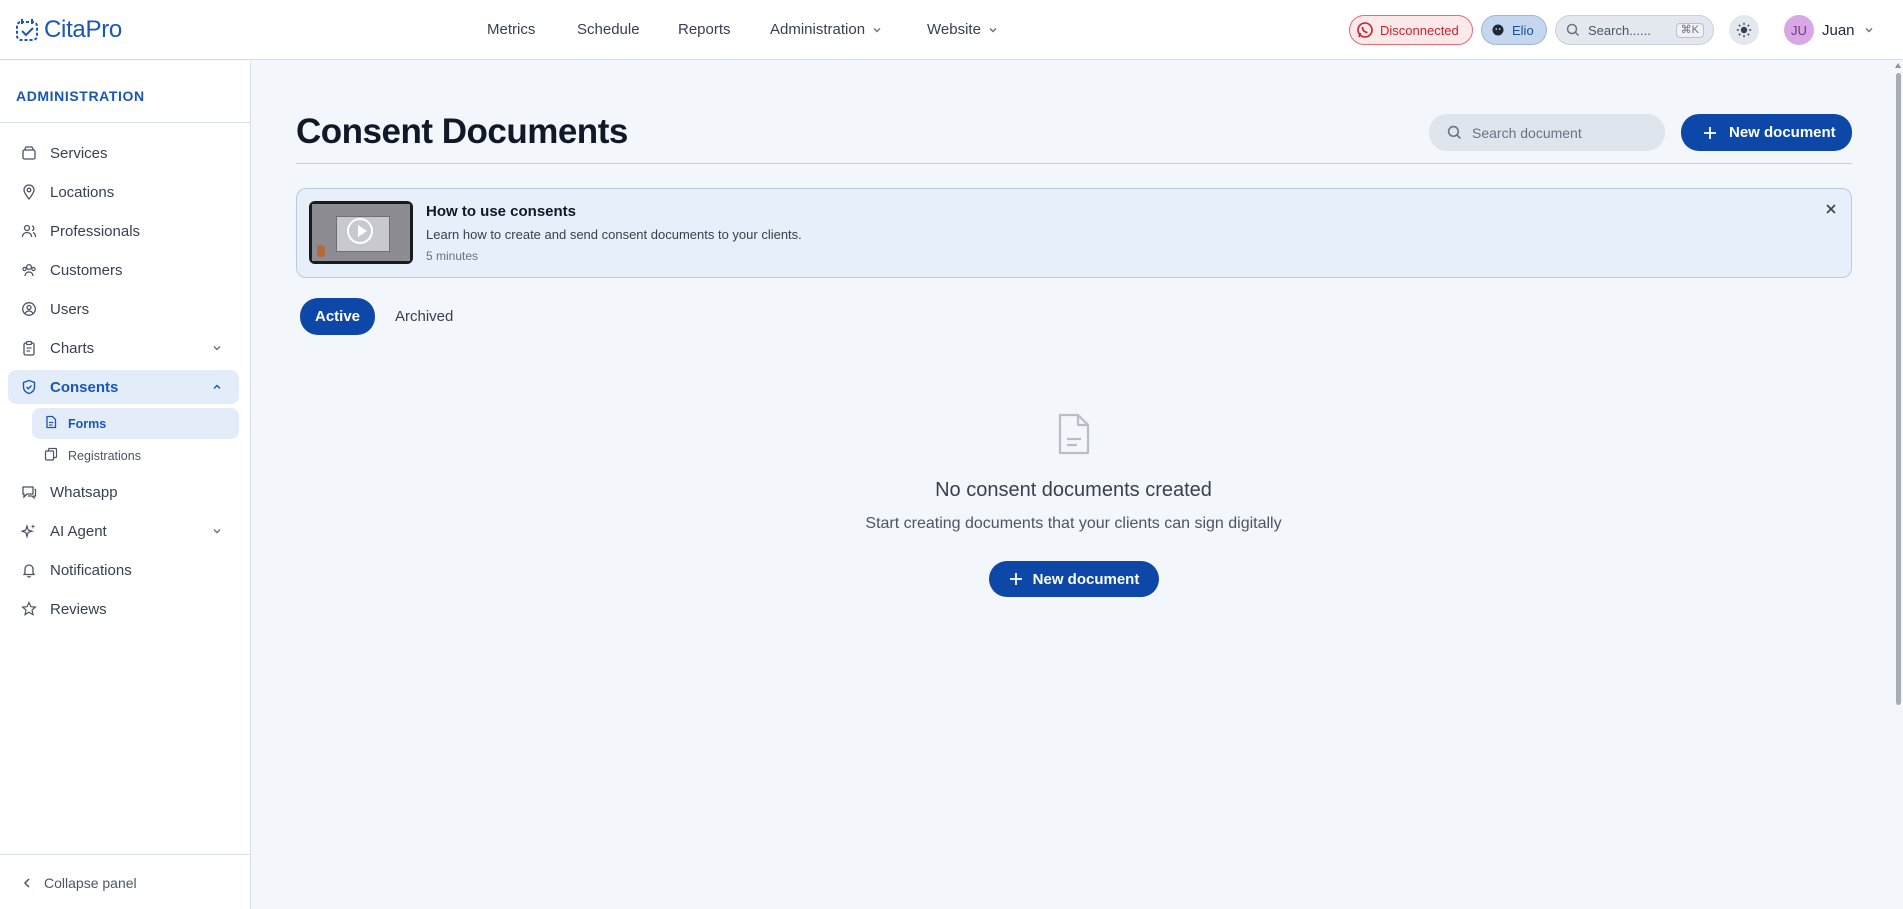 The image size is (1903, 909). What do you see at coordinates (28, 270) in the screenshot?
I see `customers-icon` at bounding box center [28, 270].